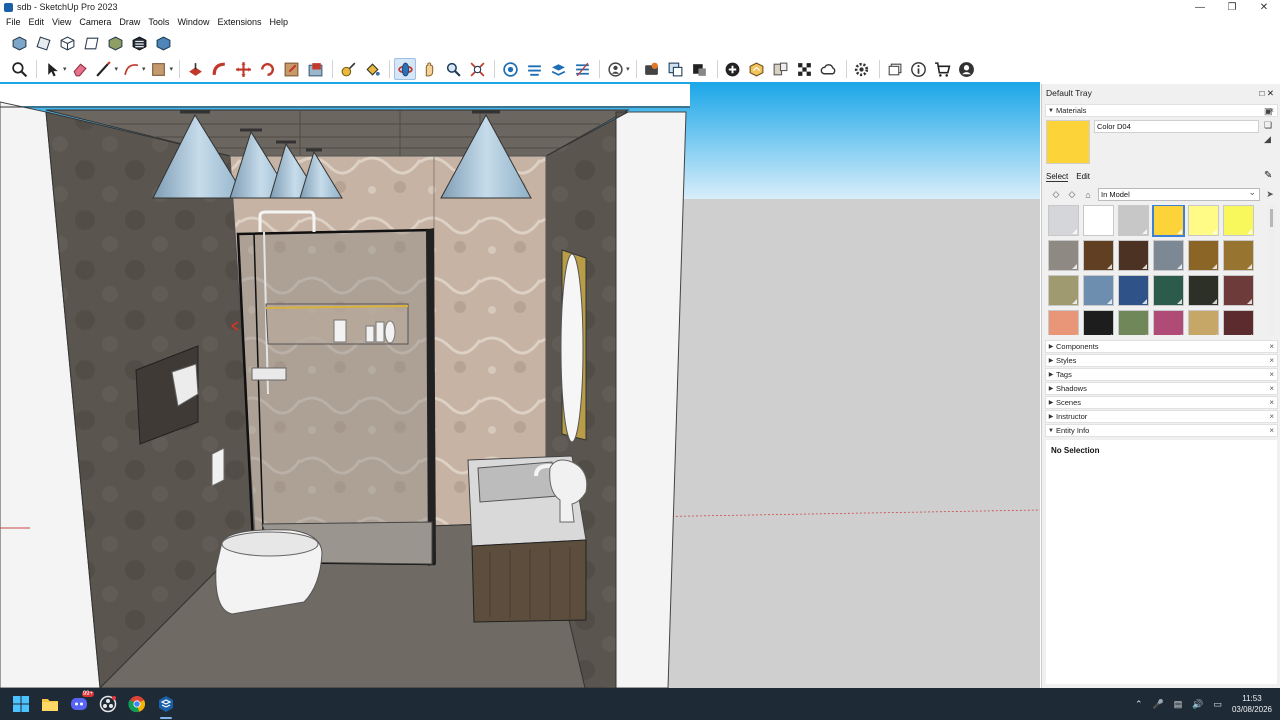 The height and width of the screenshot is (720, 1280). I want to click on menu-tools: Tools, so click(158, 22).